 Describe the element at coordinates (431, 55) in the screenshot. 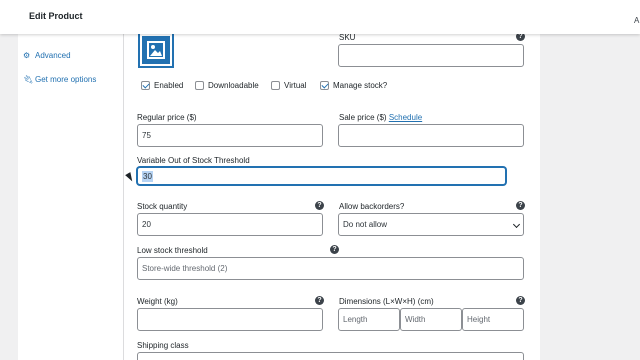

I see `sku-input` at that location.